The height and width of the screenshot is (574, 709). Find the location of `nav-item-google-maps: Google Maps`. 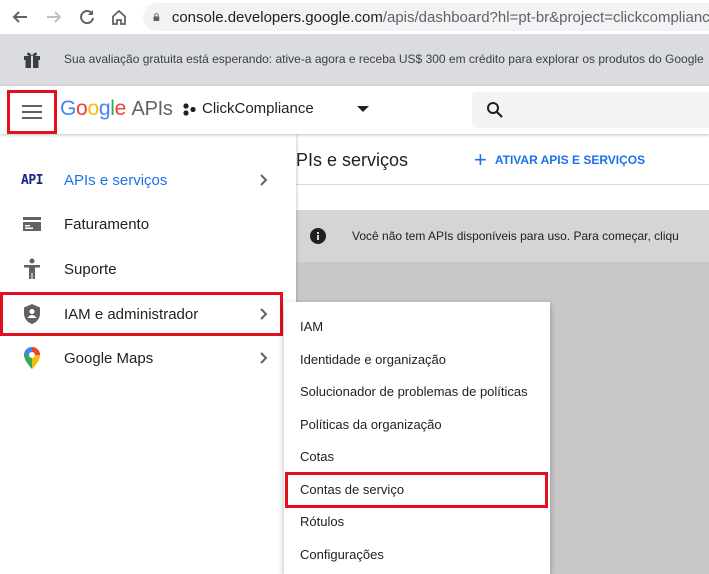

nav-item-google-maps: Google Maps is located at coordinates (148, 358).